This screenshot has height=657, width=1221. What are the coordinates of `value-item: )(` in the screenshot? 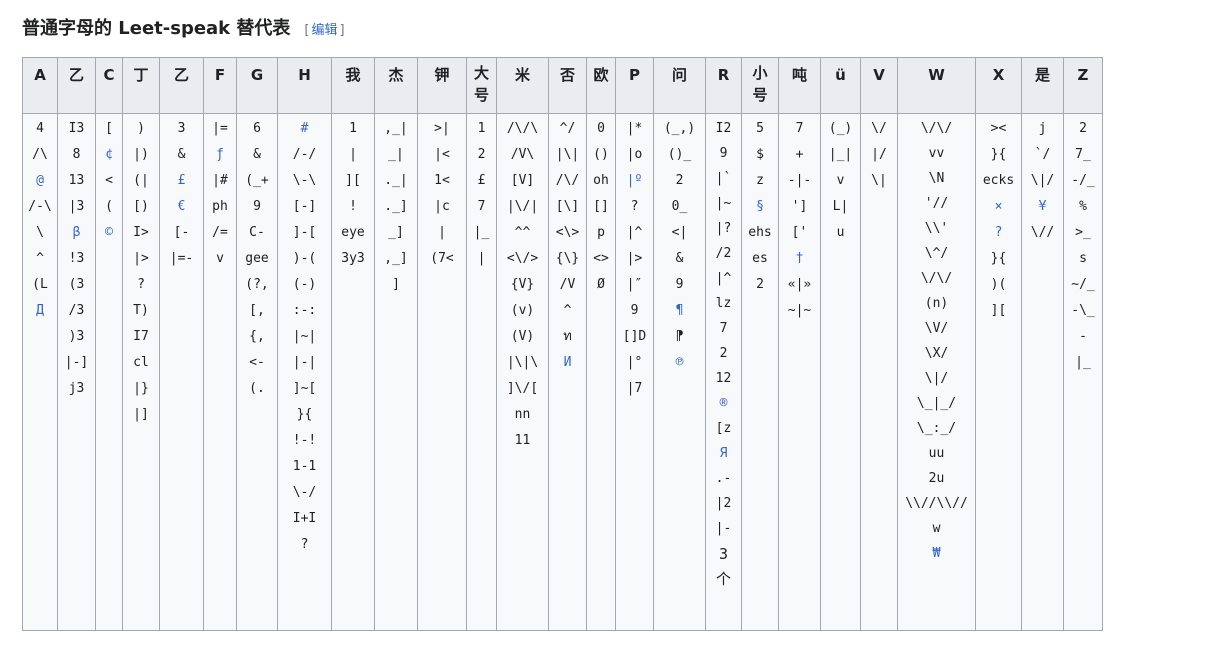 It's located at (998, 285).